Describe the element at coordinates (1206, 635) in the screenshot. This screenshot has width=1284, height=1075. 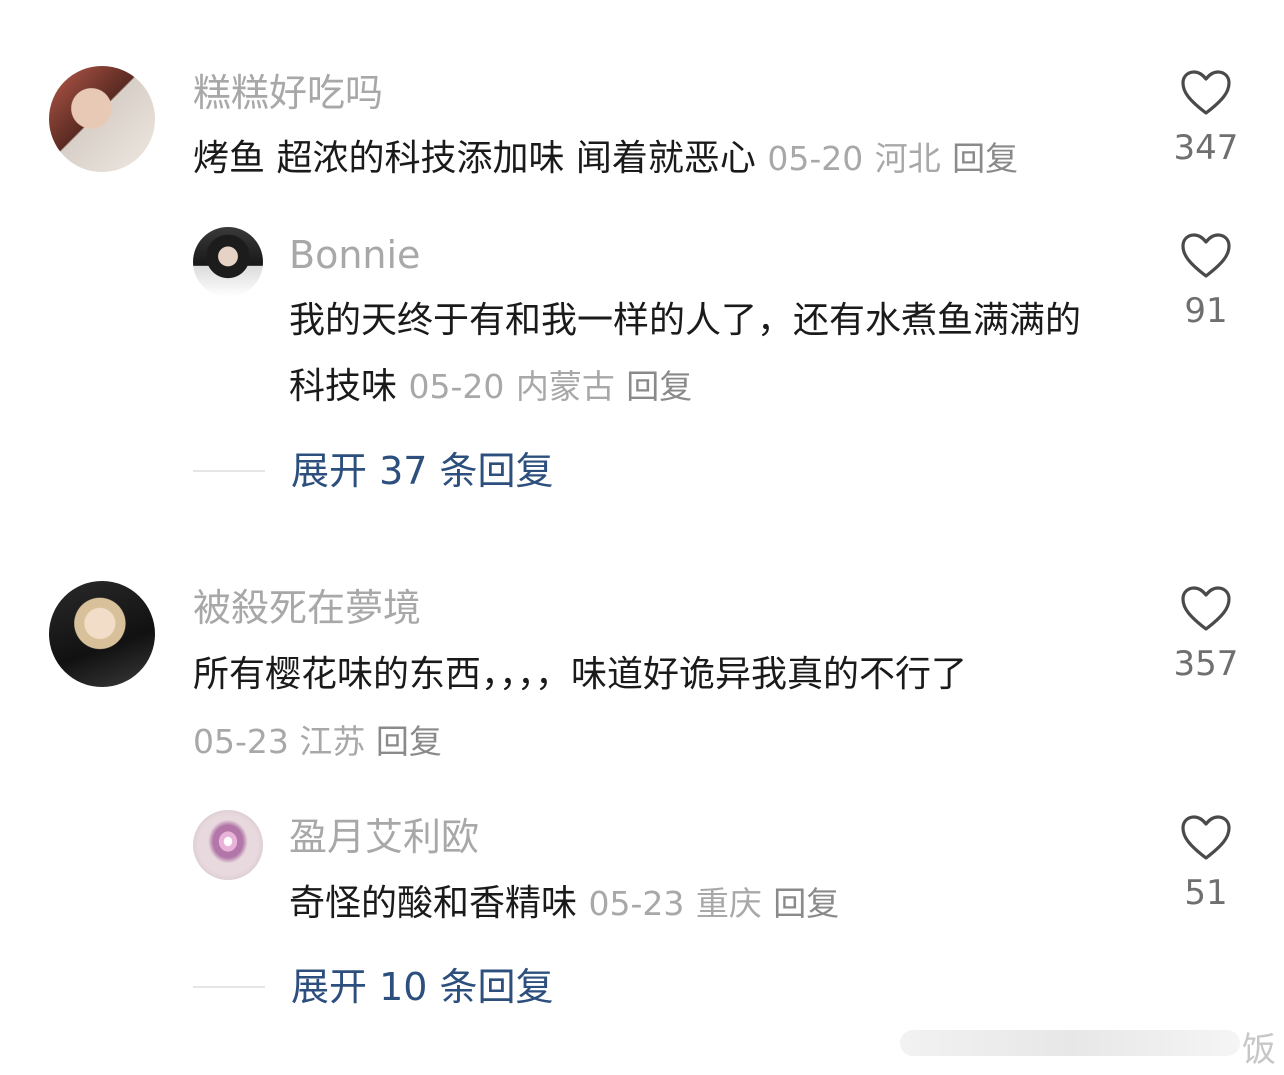
I see `like-button: 357` at that location.